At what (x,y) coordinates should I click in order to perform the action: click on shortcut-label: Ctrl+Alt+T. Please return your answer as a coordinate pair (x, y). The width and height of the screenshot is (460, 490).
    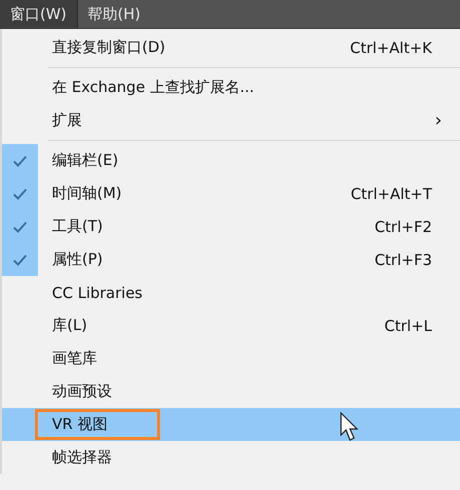
    Looking at the image, I should click on (391, 193).